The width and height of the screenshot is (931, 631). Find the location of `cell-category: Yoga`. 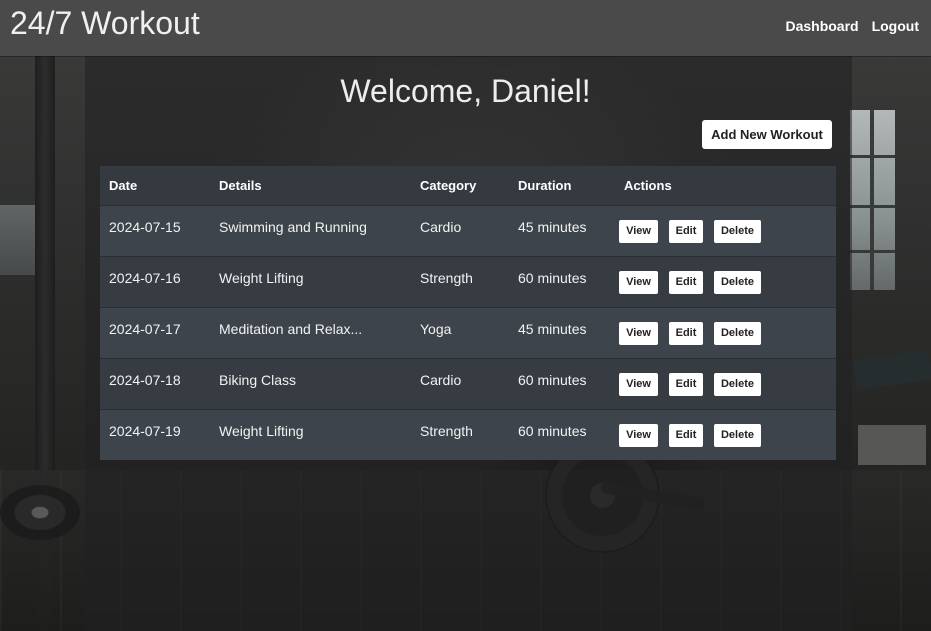

cell-category: Yoga is located at coordinates (436, 328).